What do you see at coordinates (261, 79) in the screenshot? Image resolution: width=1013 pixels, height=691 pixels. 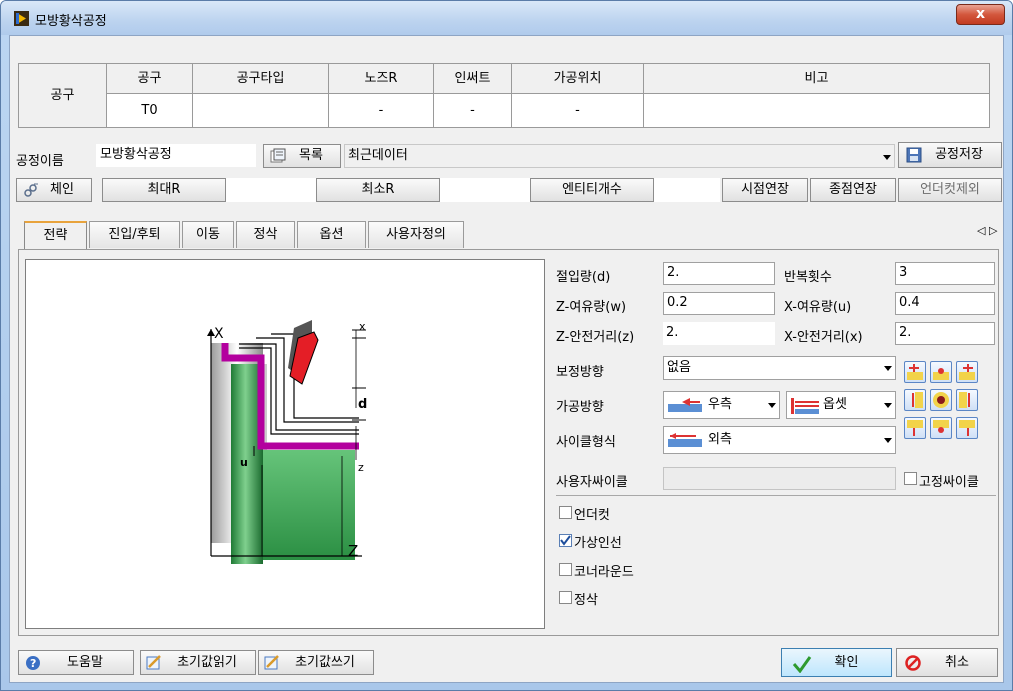 I see `header-tool-type: 공구타입` at bounding box center [261, 79].